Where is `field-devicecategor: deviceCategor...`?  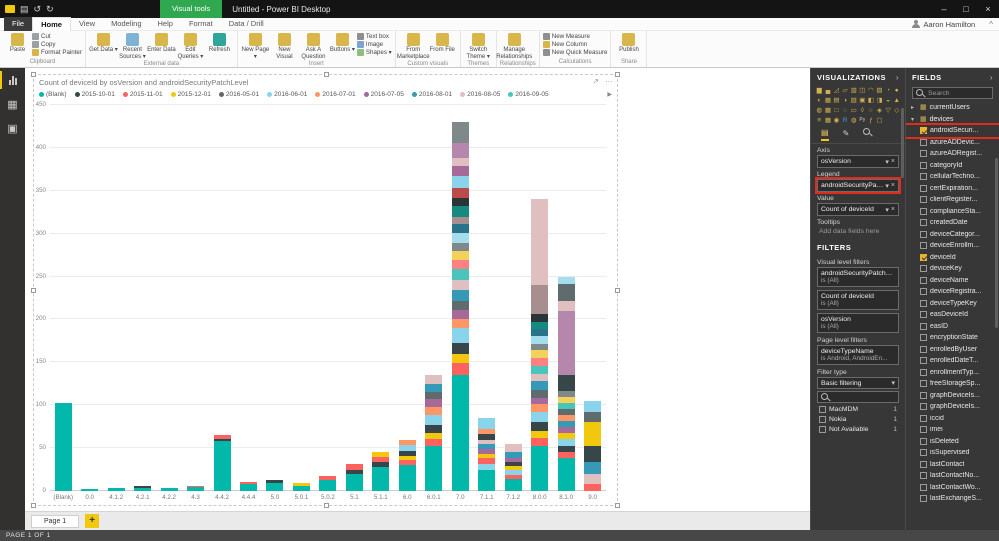 field-devicecategor: deviceCategor... is located at coordinates (952, 235).